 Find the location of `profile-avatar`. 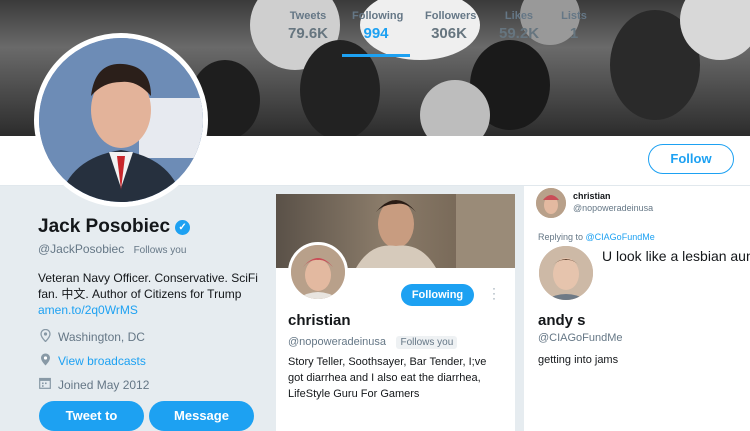

profile-avatar is located at coordinates (121, 120).